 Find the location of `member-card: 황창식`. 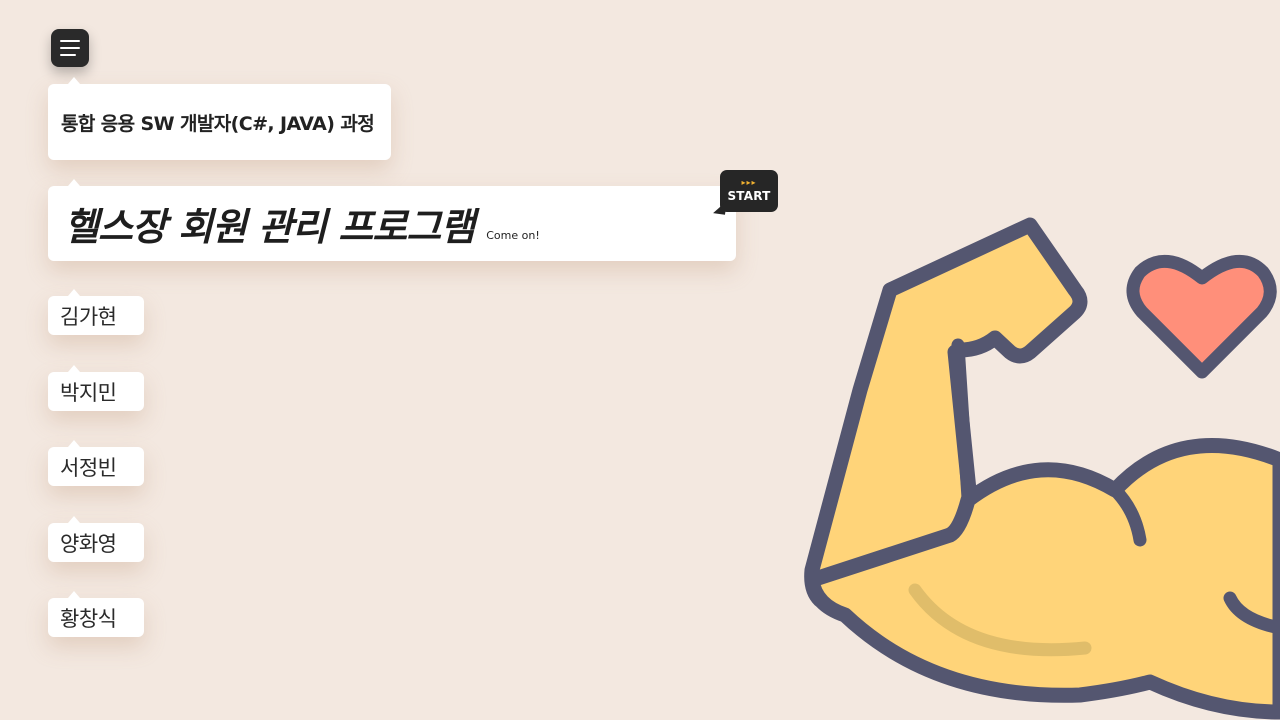

member-card: 황창식 is located at coordinates (96, 614).